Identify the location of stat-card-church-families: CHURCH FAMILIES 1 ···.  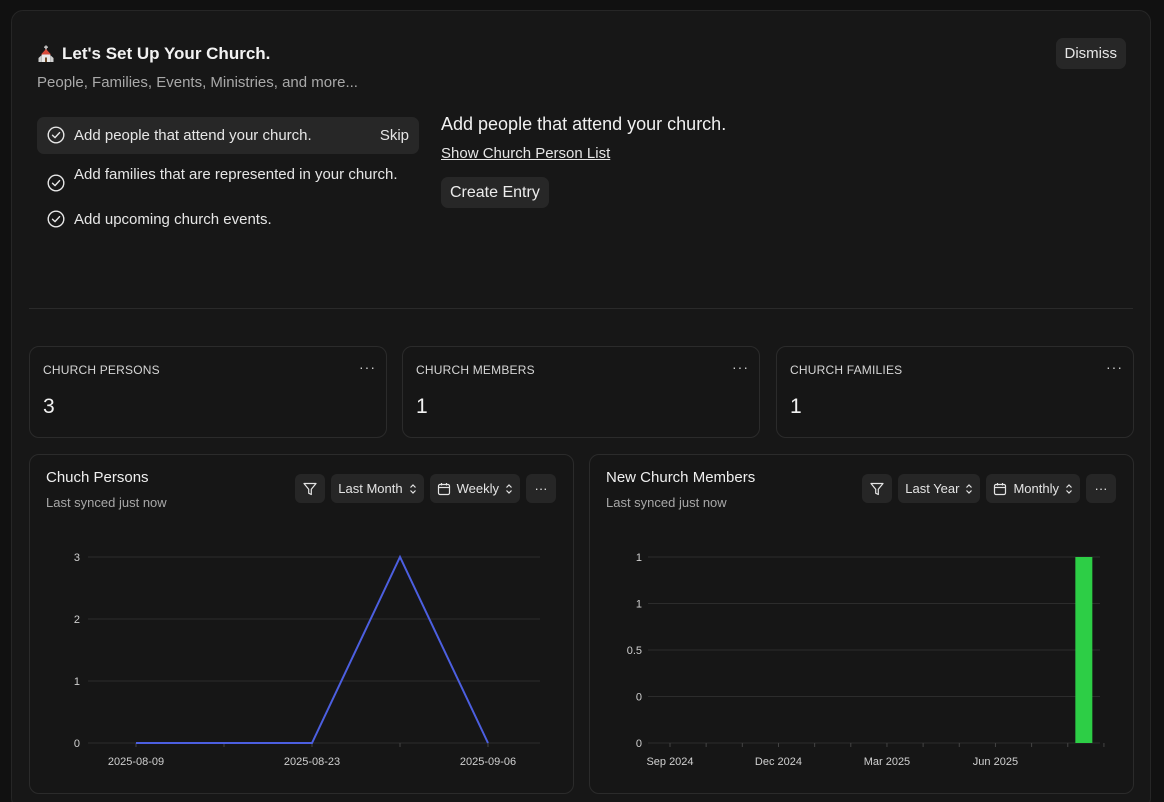
(955, 392).